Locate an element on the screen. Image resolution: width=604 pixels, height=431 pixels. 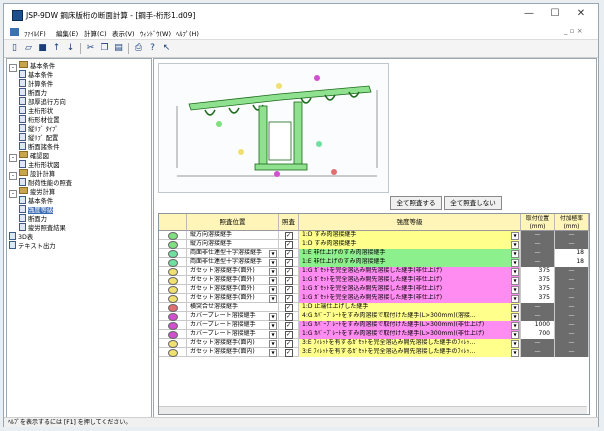
attach-position-cell: 700 is located at coordinates (538, 334).